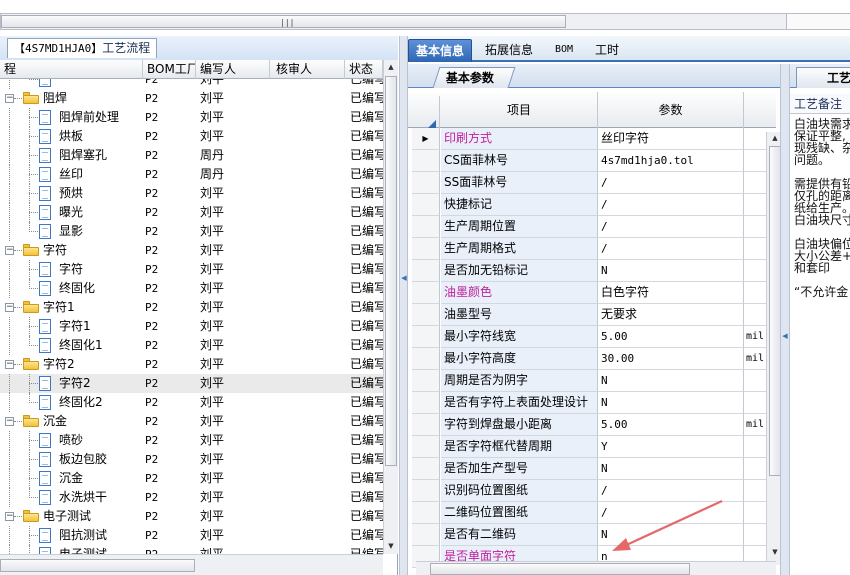 This screenshot has height=575, width=850. I want to click on col-unit, so click(760, 110).